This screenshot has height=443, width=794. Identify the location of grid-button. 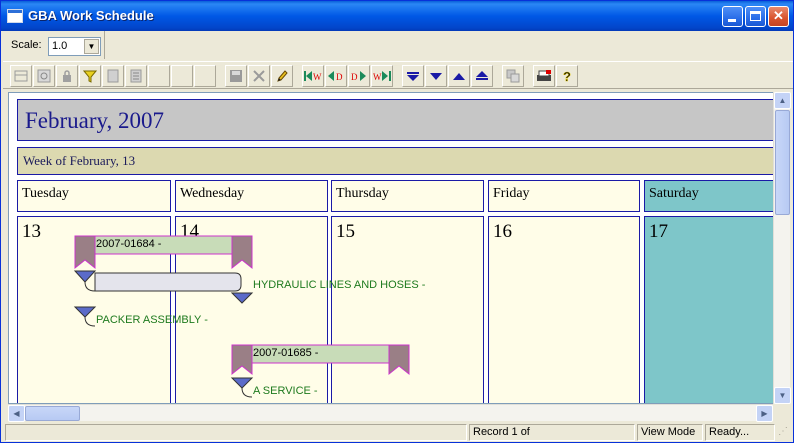
(21, 76).